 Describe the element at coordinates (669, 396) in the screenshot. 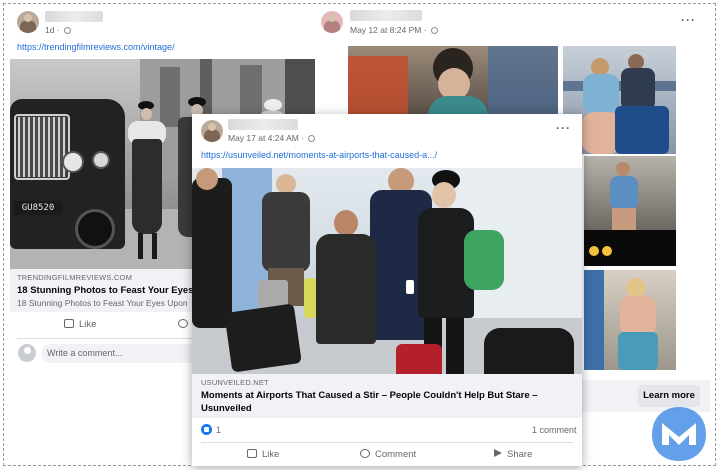

I see `learn-more-button: Learn more` at that location.